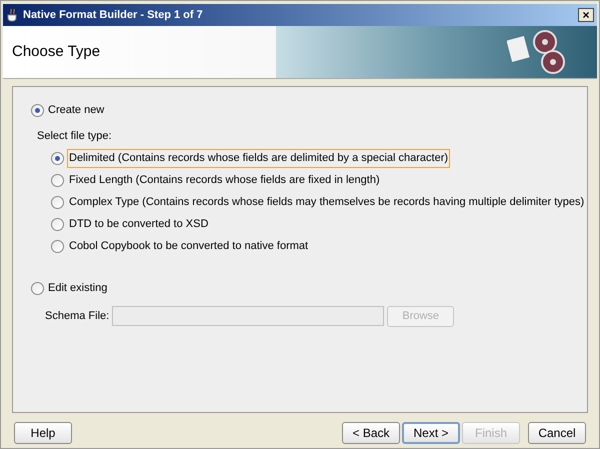 The image size is (600, 449). Describe the element at coordinates (431, 433) in the screenshot. I see `dialog-button: Next >` at that location.